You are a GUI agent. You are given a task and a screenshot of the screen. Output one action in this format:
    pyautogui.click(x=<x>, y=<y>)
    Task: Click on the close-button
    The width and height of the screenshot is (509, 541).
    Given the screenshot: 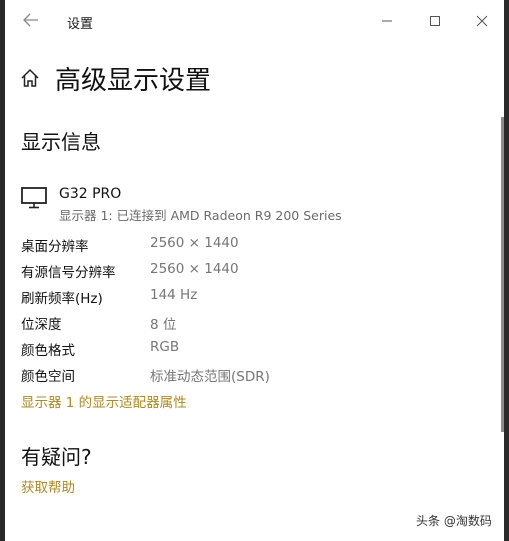 What is the action you would take?
    pyautogui.click(x=482, y=21)
    